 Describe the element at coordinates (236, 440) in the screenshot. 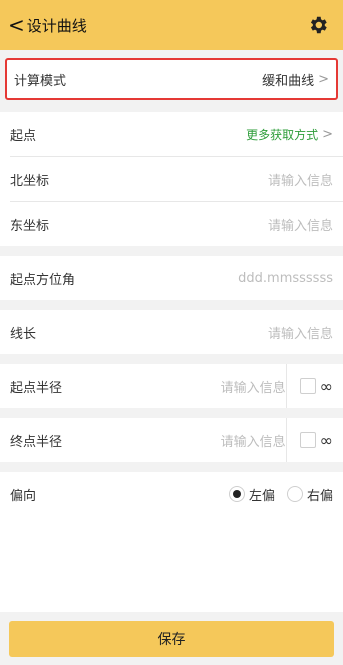

I see `end-radius-input: 请输入信息` at that location.